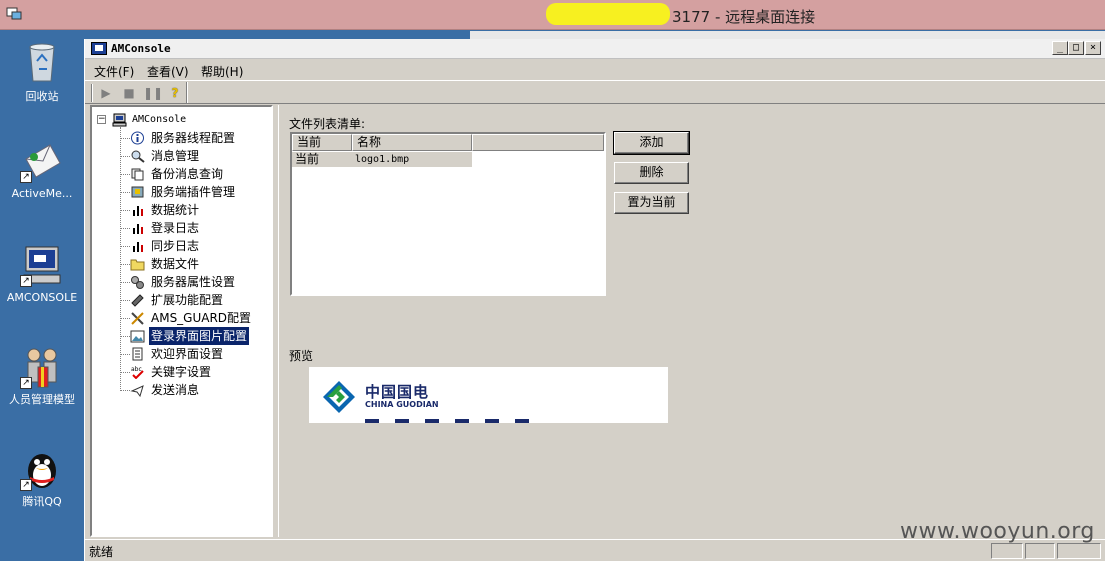 This screenshot has width=1105, height=561. I want to click on desktop-icon-amconsole: ↗ AMCONSOLE, so click(42, 273).